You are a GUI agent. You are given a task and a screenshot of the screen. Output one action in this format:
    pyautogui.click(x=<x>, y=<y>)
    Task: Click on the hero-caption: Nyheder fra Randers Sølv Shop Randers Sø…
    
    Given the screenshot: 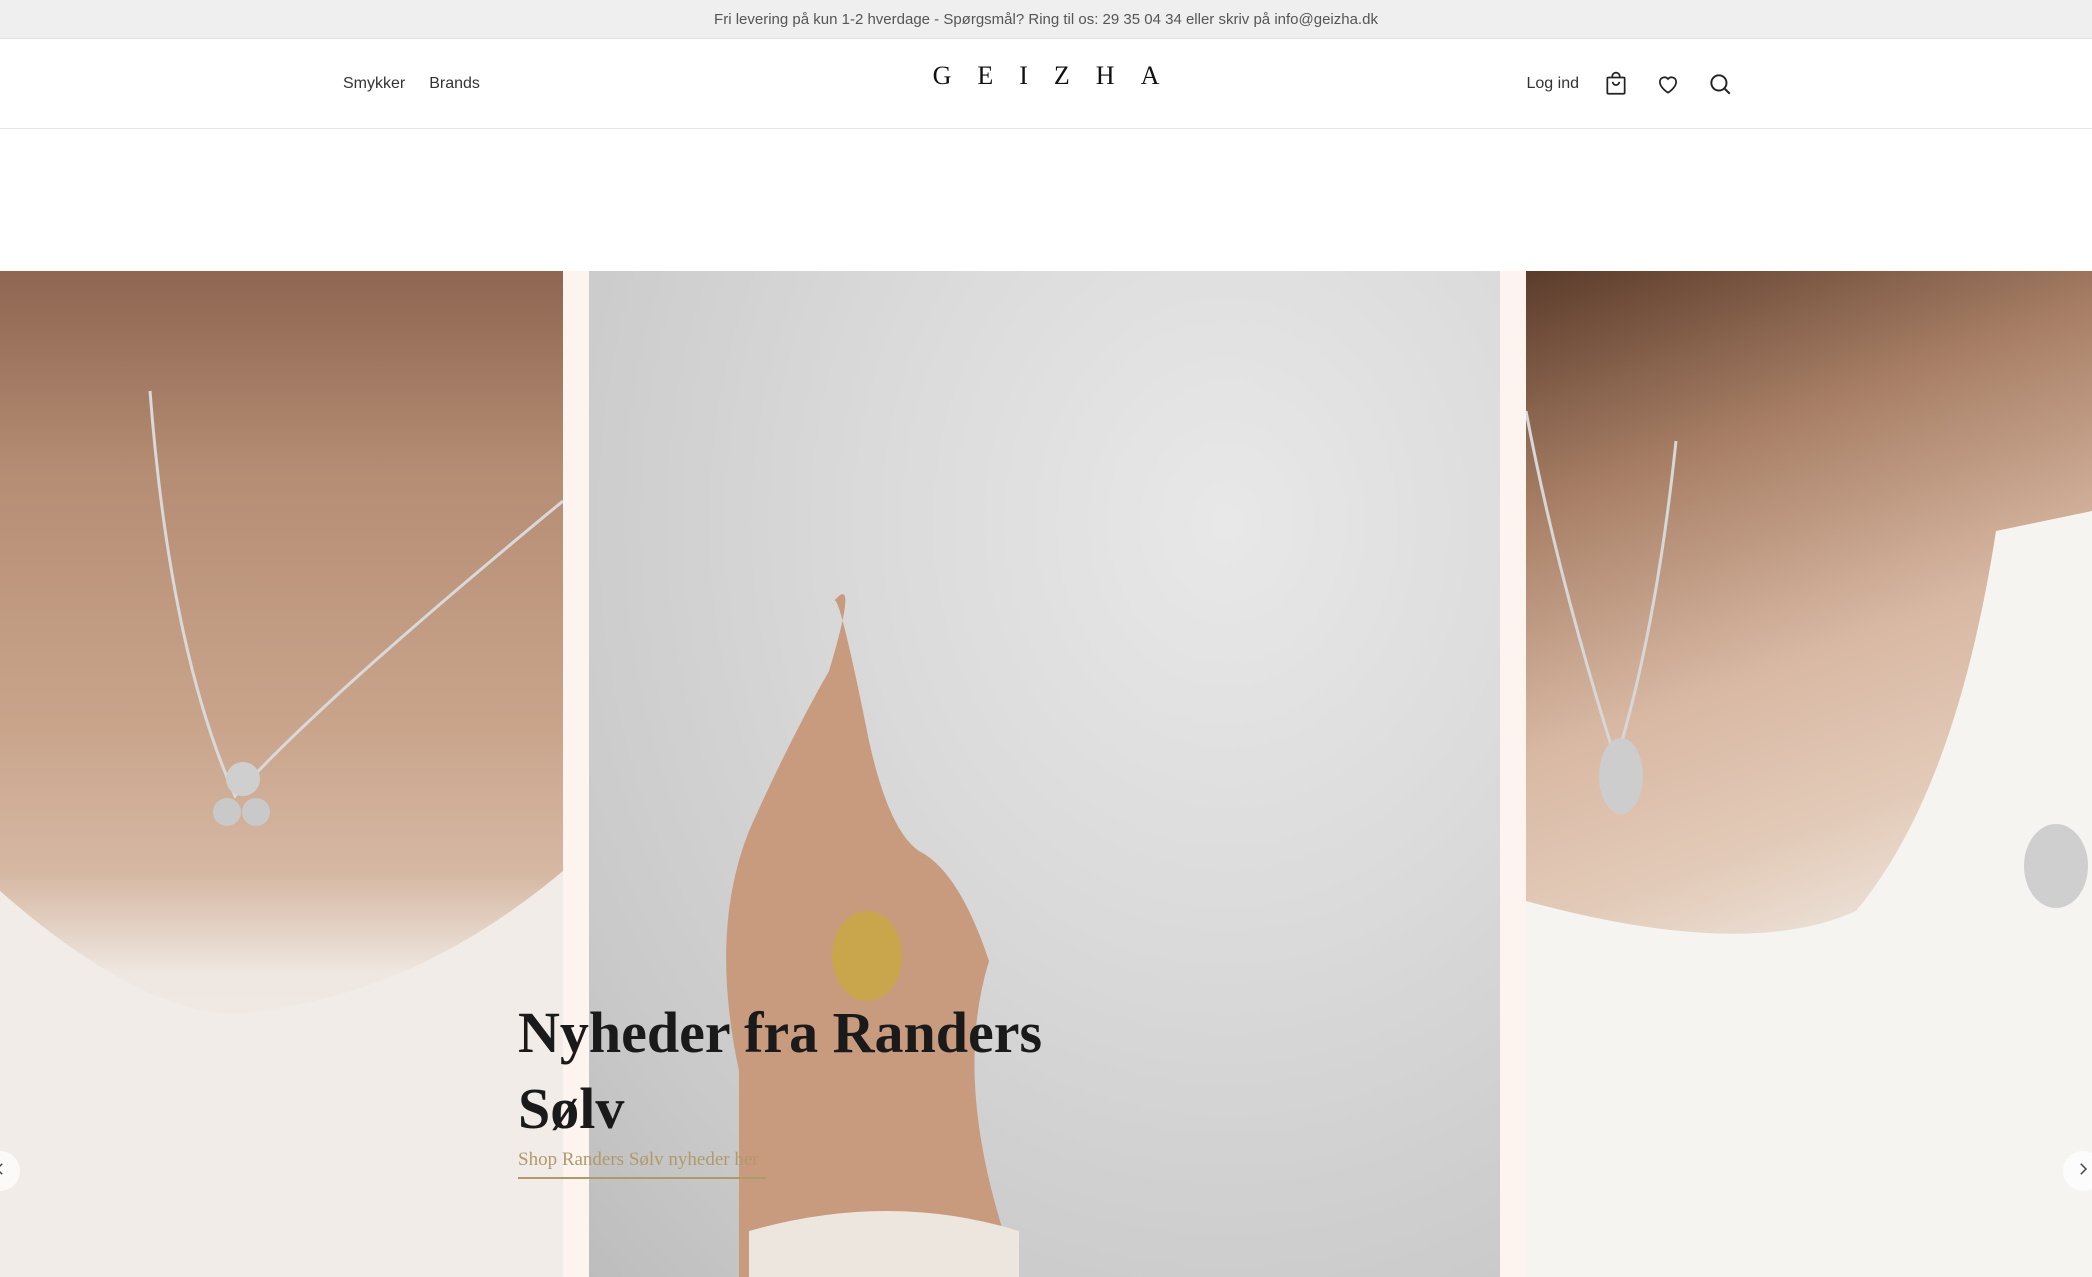 What is the action you would take?
    pyautogui.click(x=798, y=1089)
    